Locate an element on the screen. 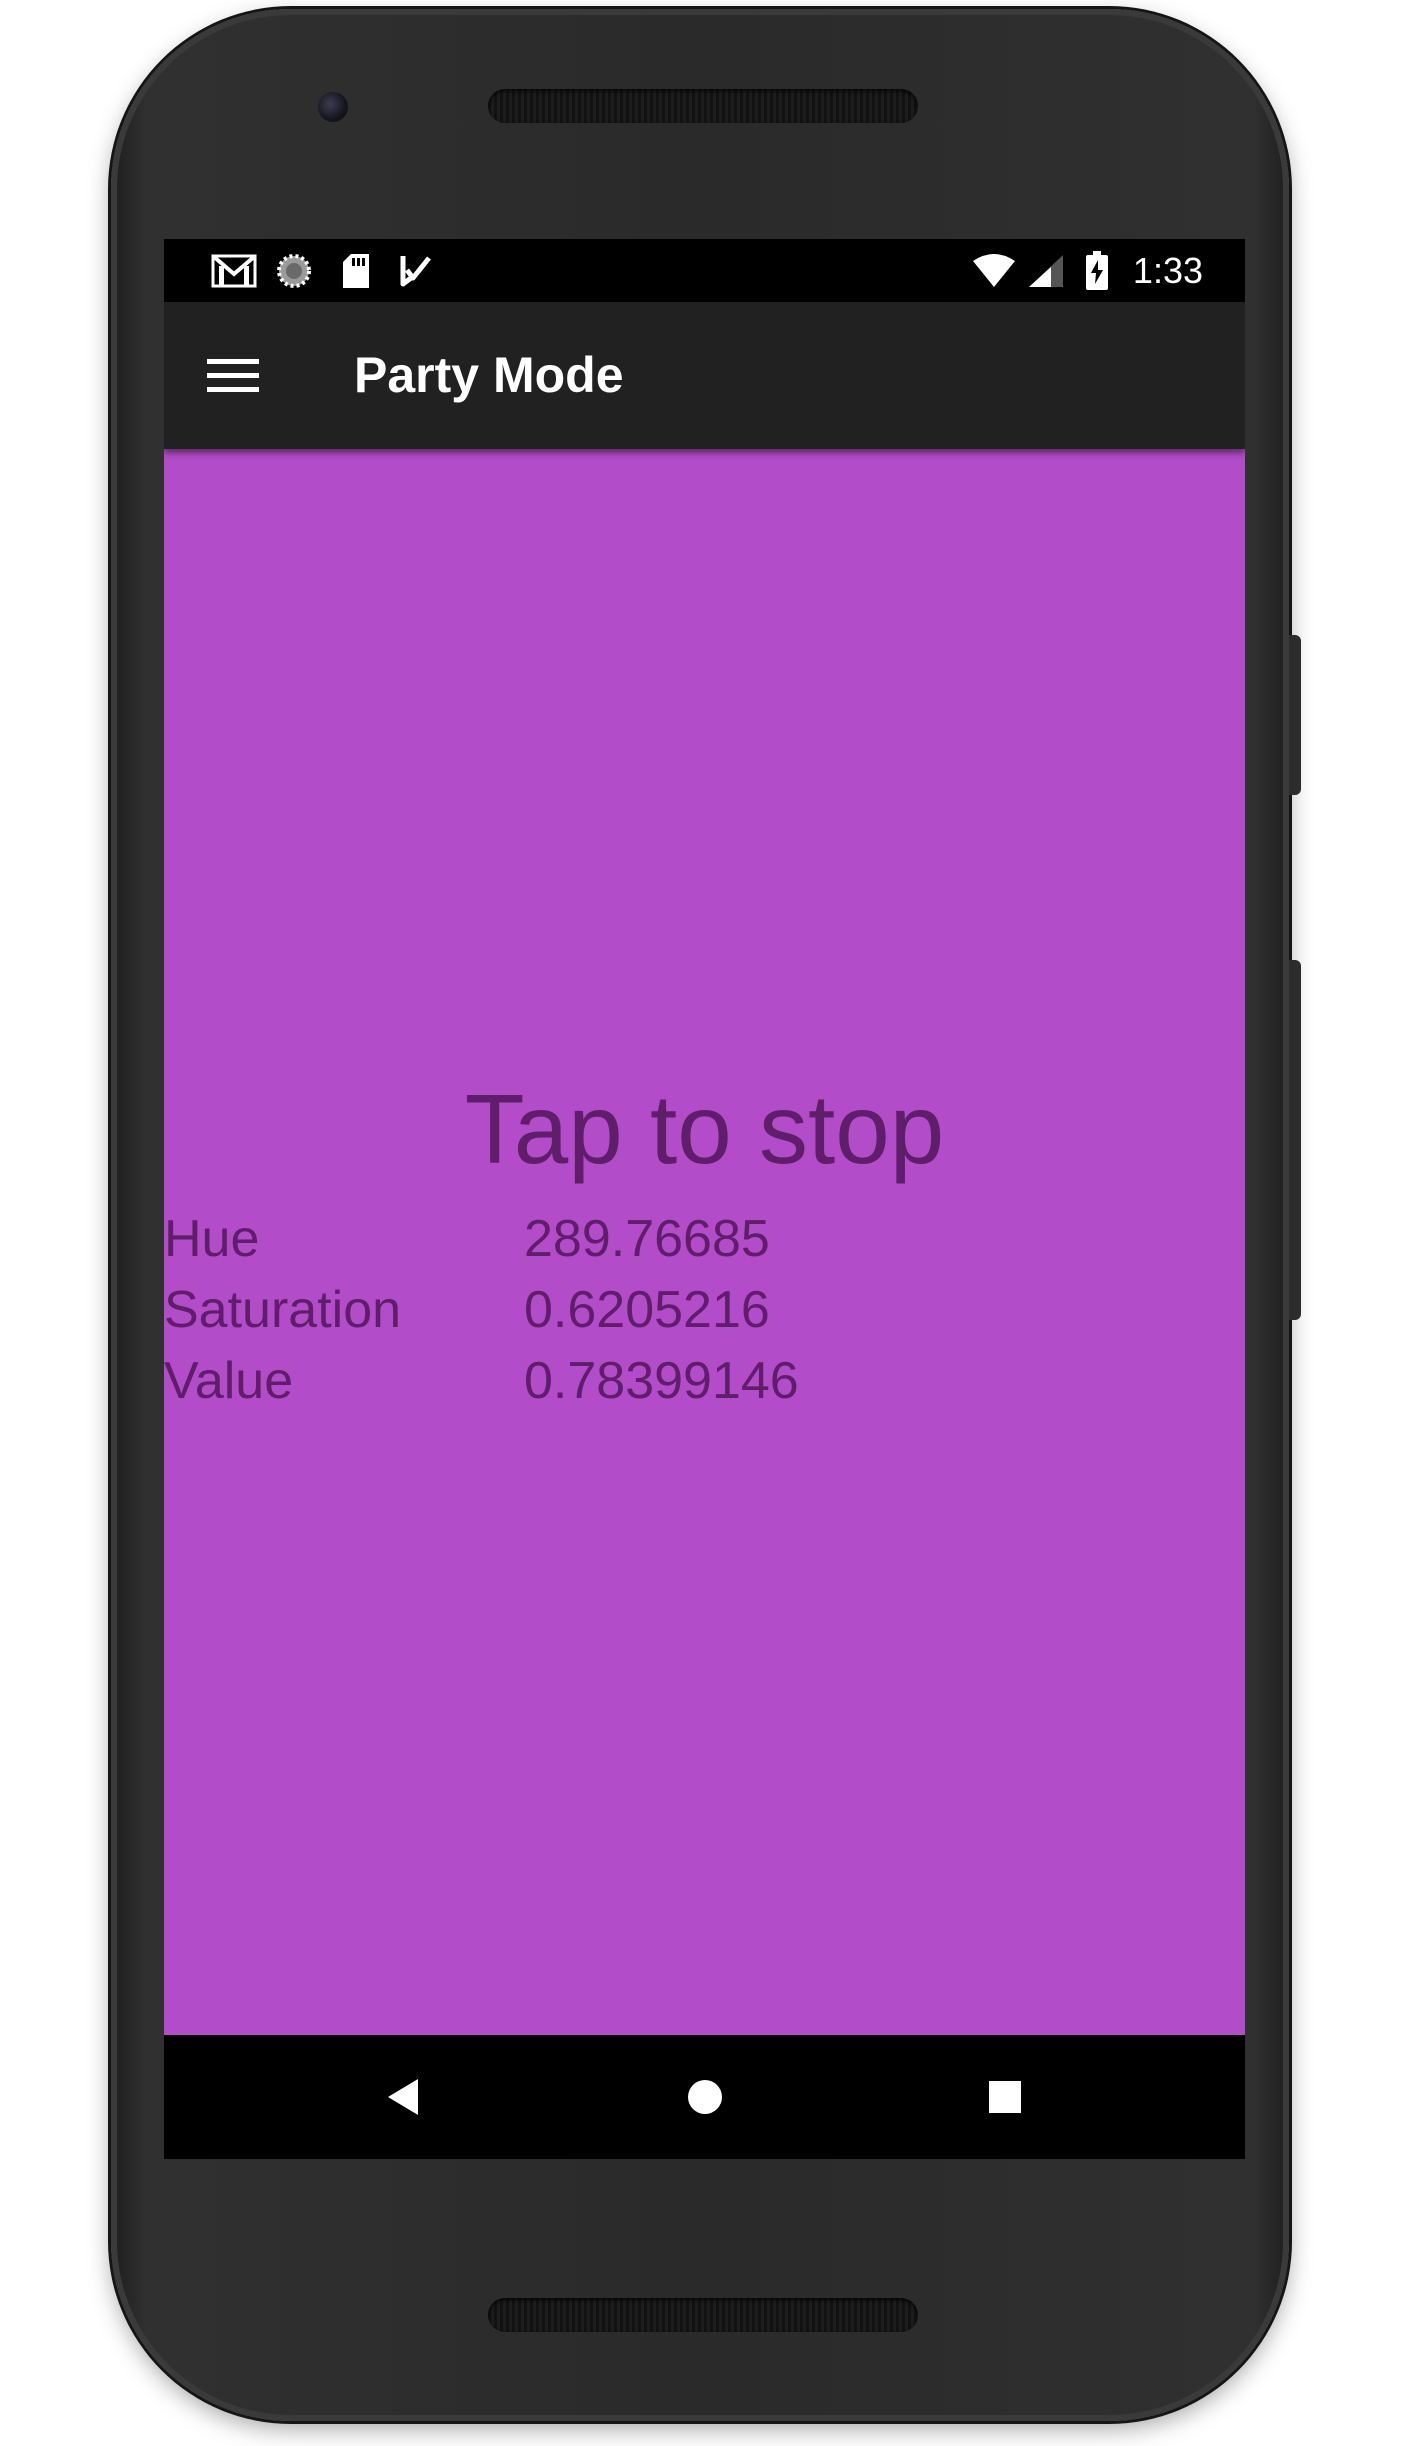 Image resolution: width=1405 pixels, height=2446 pixels. hamburger-menu-icon is located at coordinates (233, 375).